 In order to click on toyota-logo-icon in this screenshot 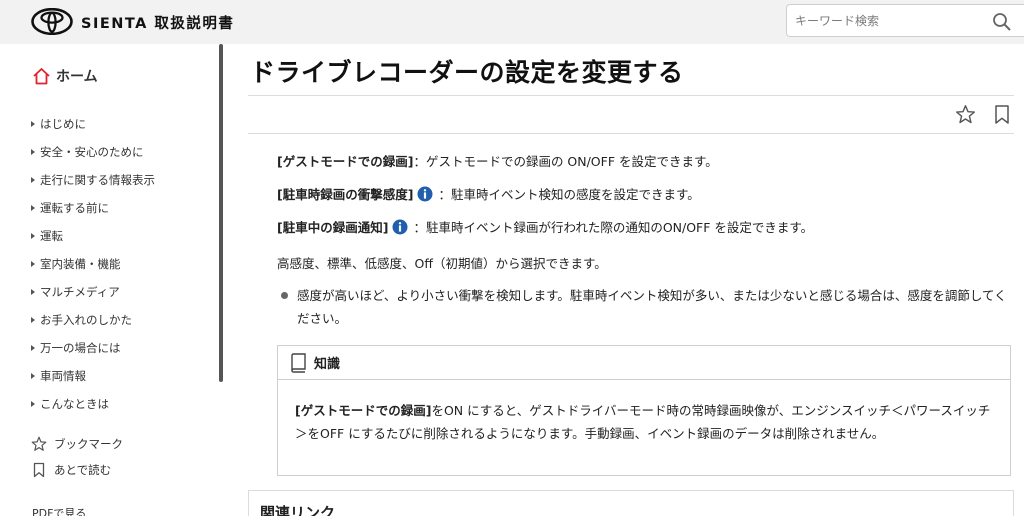, I will do `click(52, 21)`.